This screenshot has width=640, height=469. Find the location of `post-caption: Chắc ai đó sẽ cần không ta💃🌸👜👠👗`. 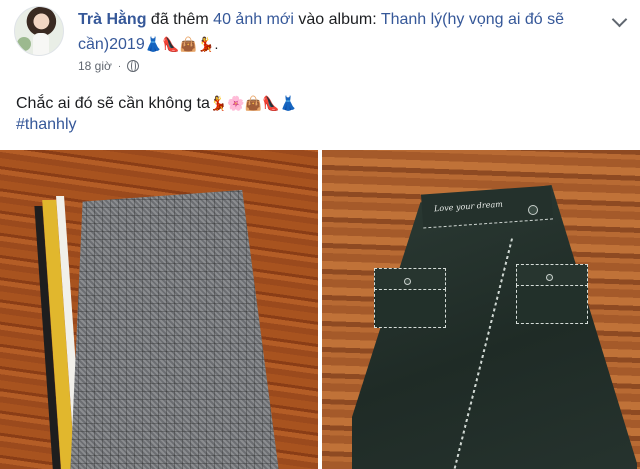

post-caption: Chắc ai đó sẽ cần không ta💃🌸👜👠👗 is located at coordinates (156, 103).